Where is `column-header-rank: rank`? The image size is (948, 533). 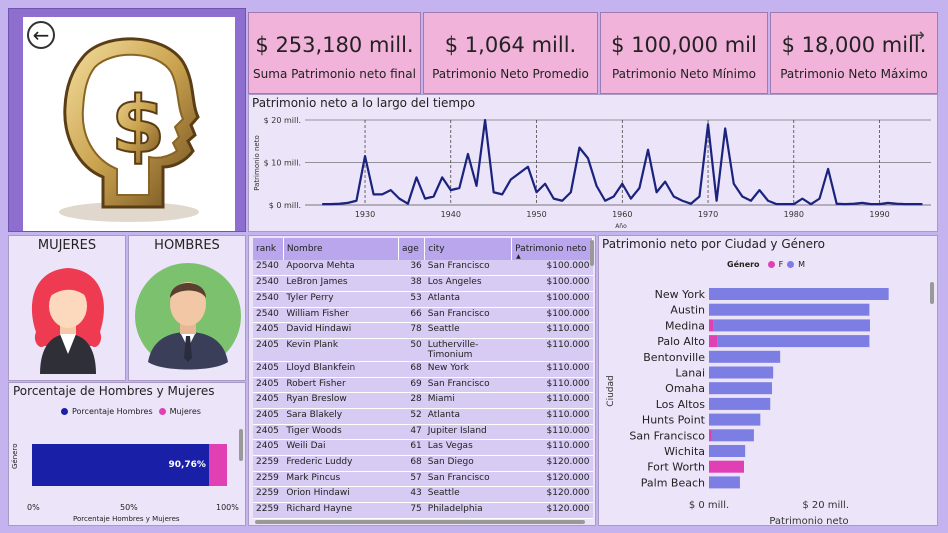 column-header-rank: rank is located at coordinates (268, 249).